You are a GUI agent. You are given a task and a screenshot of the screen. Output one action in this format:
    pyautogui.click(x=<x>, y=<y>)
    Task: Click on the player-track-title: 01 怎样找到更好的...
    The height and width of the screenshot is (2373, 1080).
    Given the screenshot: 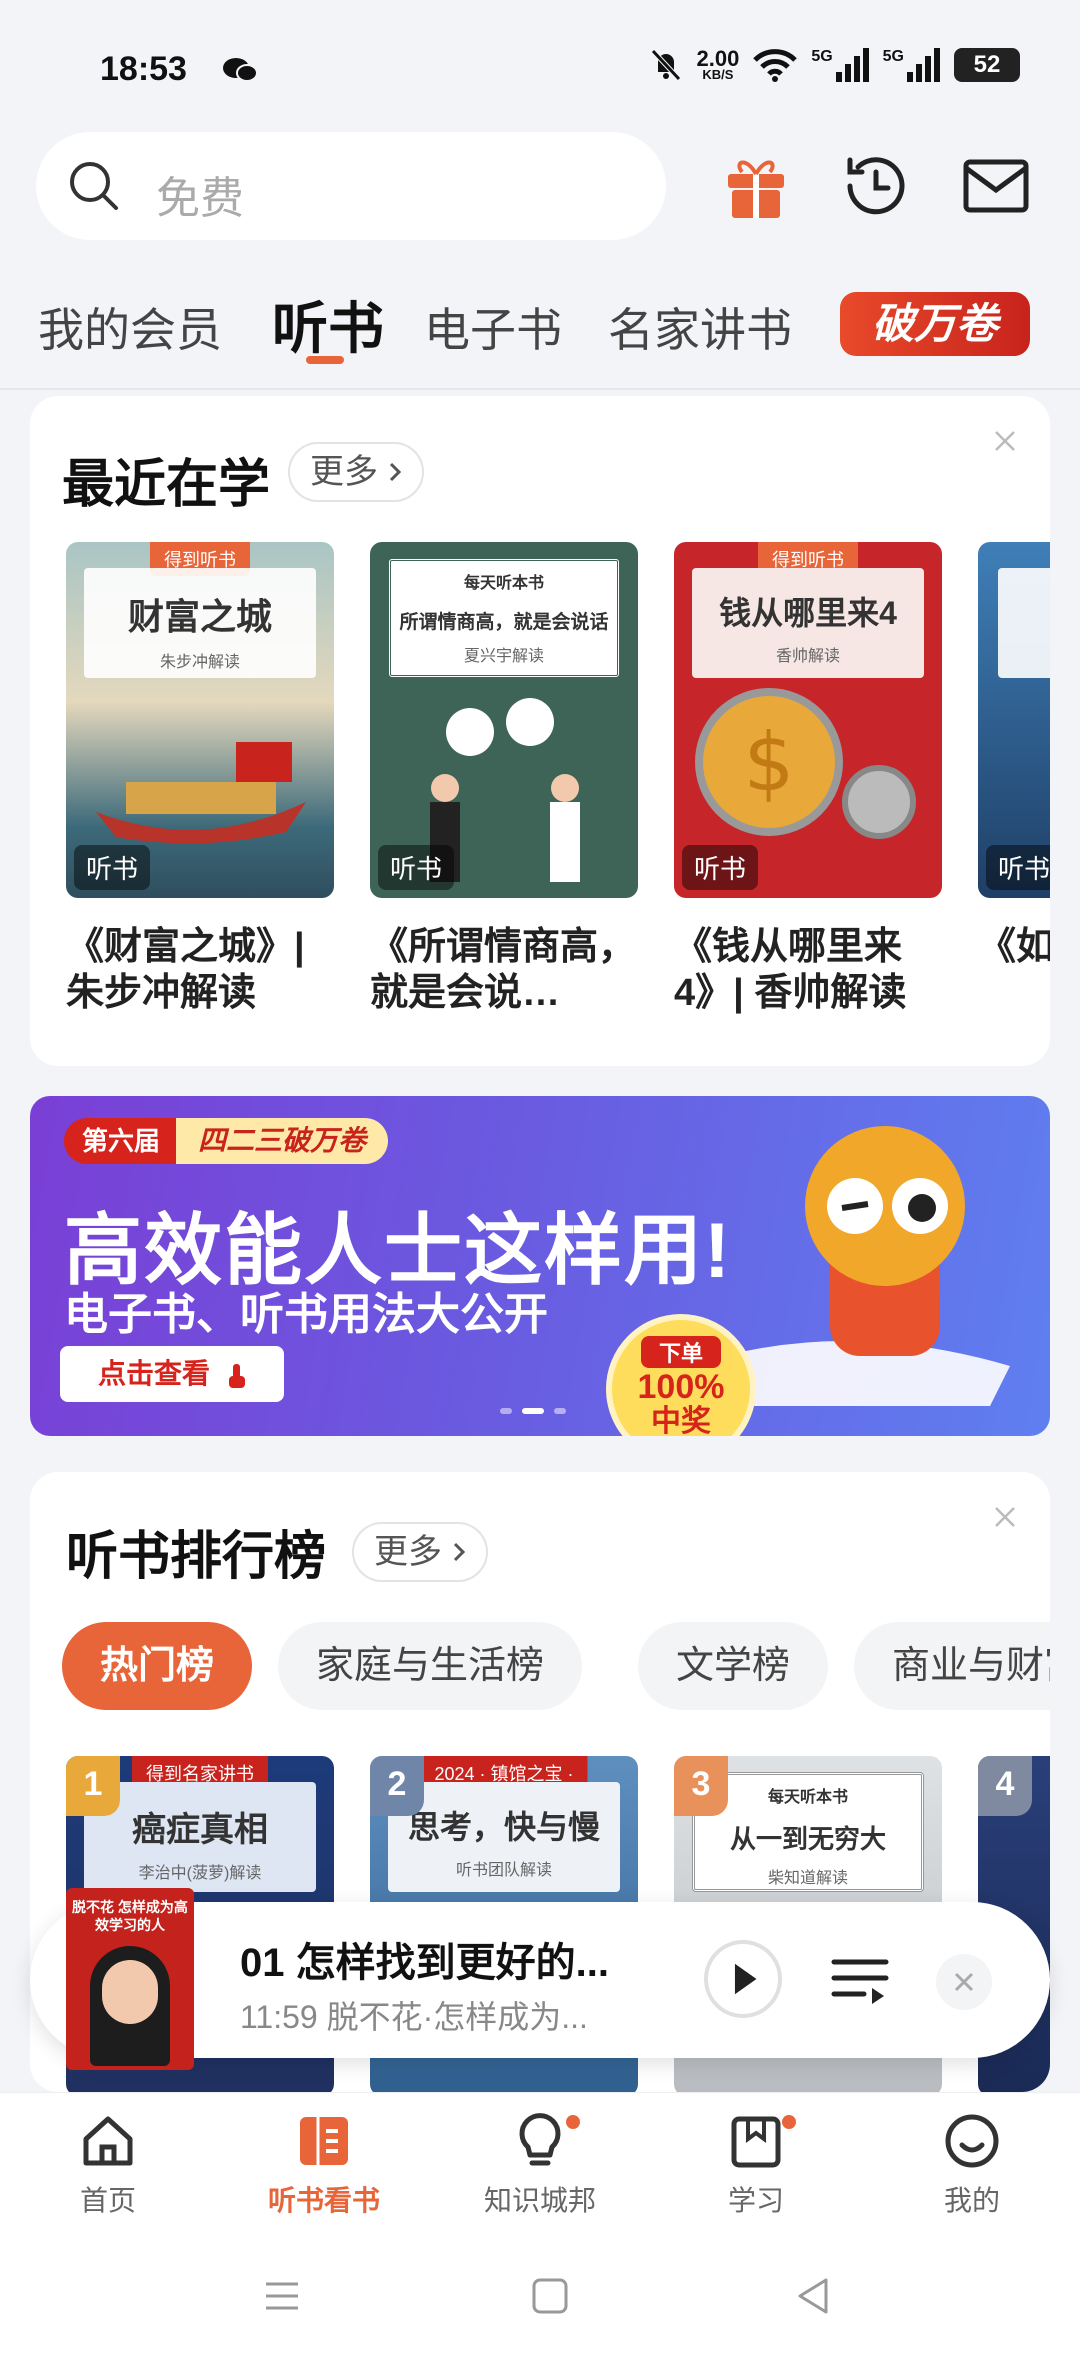 What is the action you would take?
    pyautogui.click(x=424, y=1963)
    